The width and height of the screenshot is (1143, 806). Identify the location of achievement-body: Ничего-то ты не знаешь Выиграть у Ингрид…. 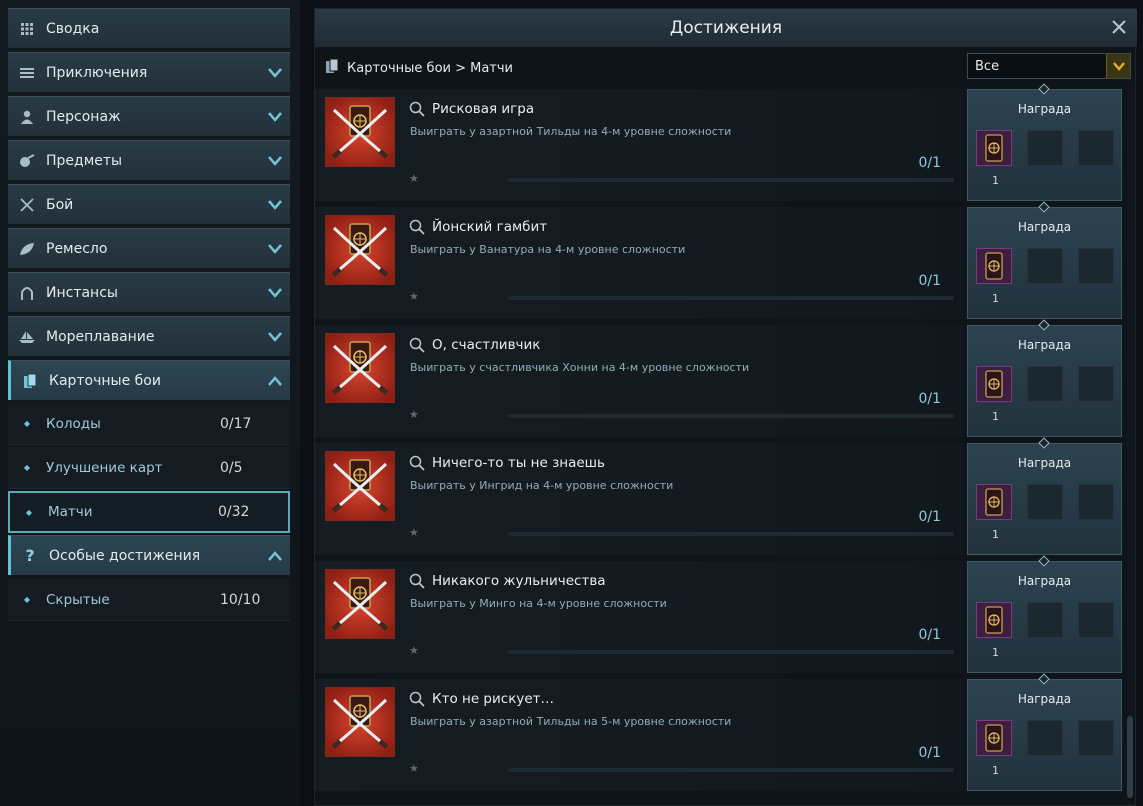
(639, 499).